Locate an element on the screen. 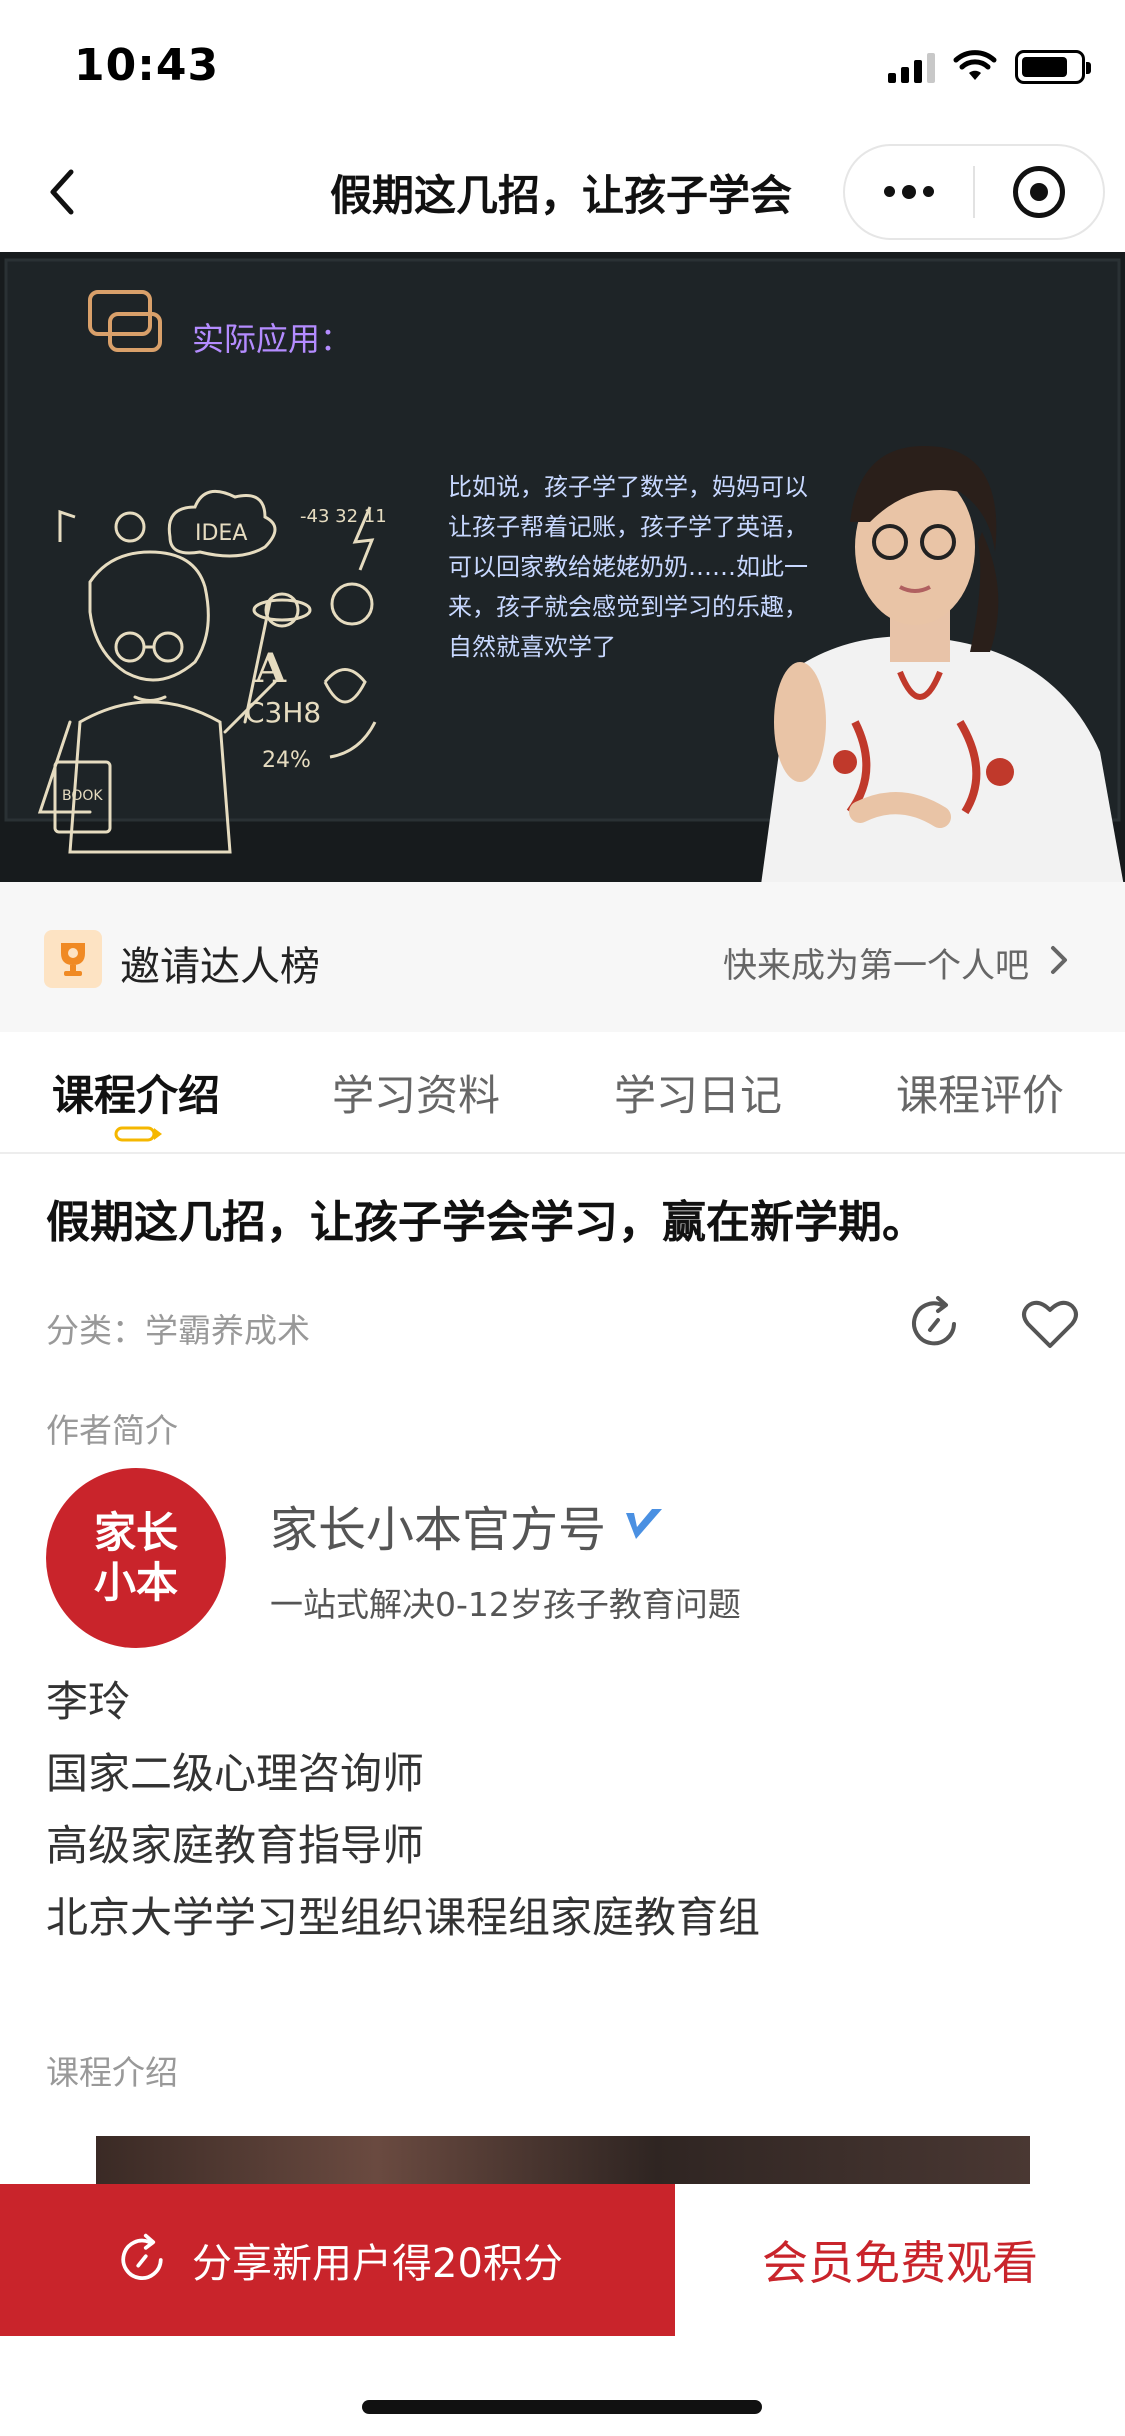  verified-icon is located at coordinates (644, 1524).